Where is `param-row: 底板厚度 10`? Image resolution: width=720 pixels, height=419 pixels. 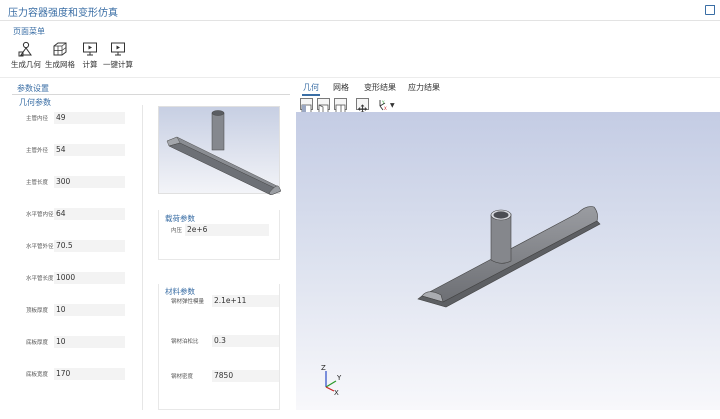
param-row: 底板厚度 10 is located at coordinates (68, 342).